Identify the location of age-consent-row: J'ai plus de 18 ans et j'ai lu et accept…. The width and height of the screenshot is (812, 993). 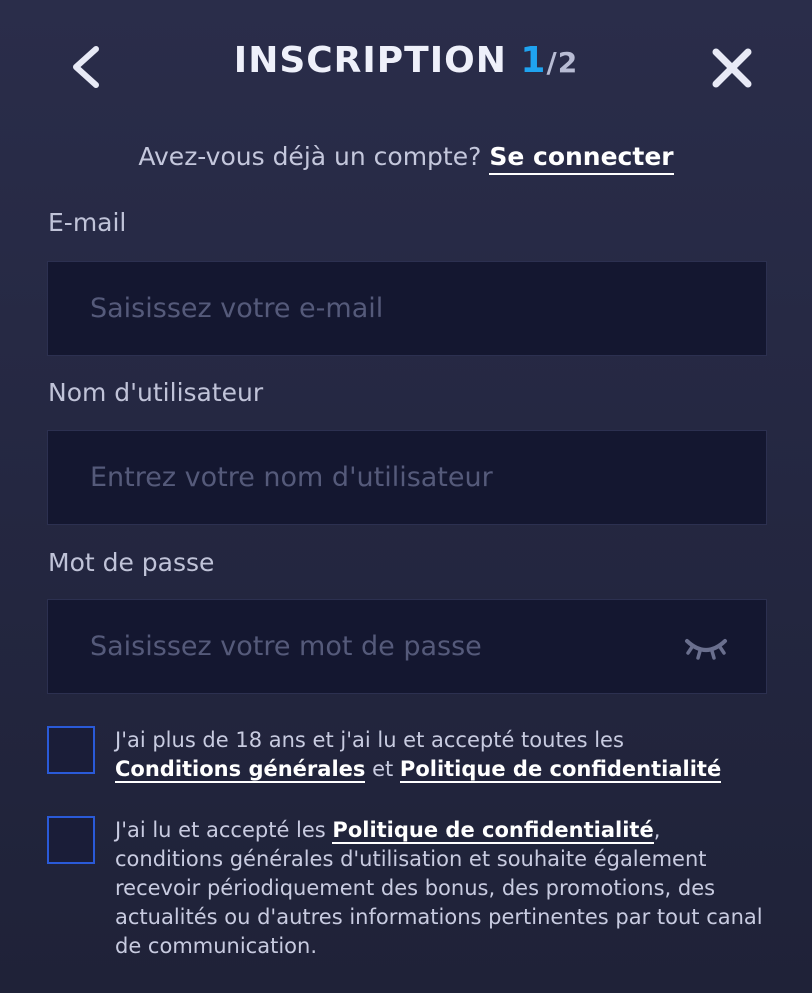
(407, 761).